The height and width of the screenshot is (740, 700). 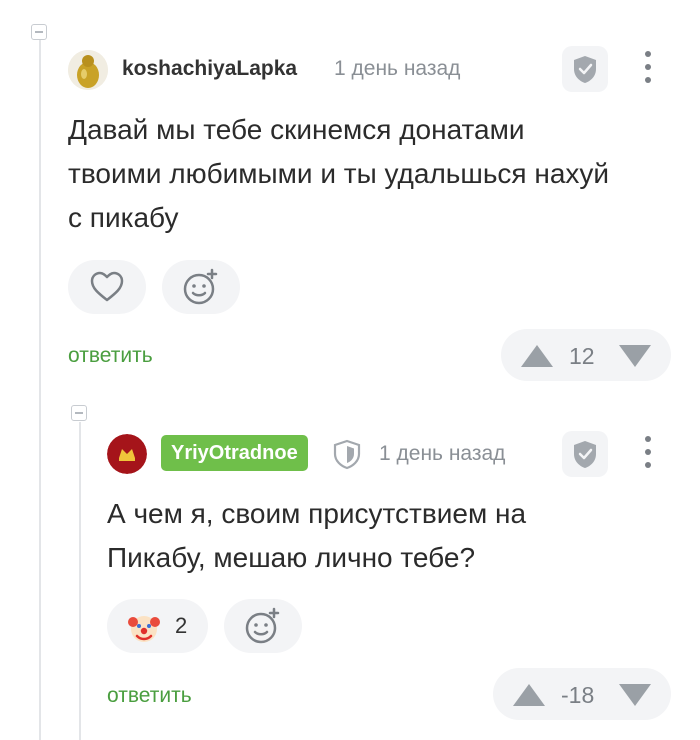 What do you see at coordinates (181, 625) in the screenshot?
I see `reaction-count: 2` at bounding box center [181, 625].